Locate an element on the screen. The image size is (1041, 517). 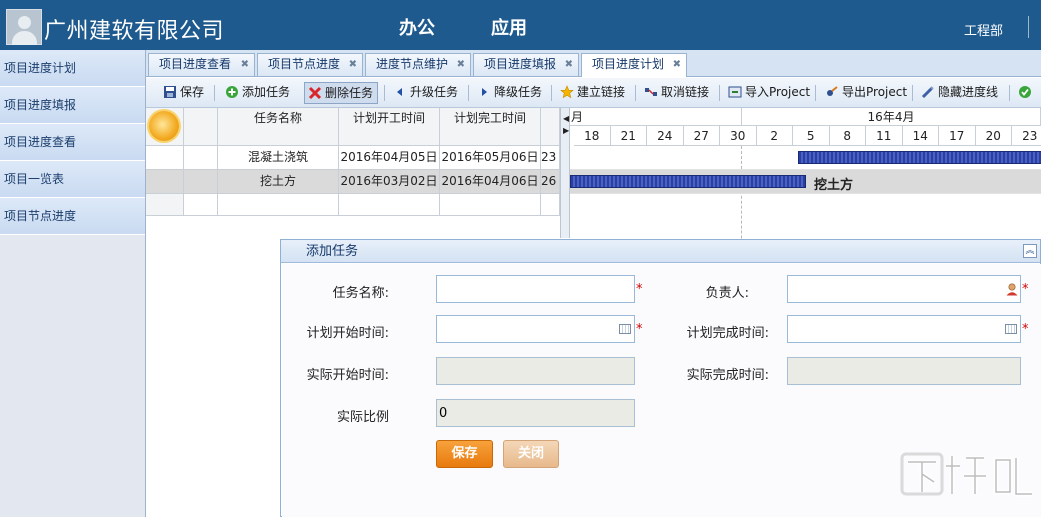
gantt-day-label: 11 is located at coordinates (884, 136).